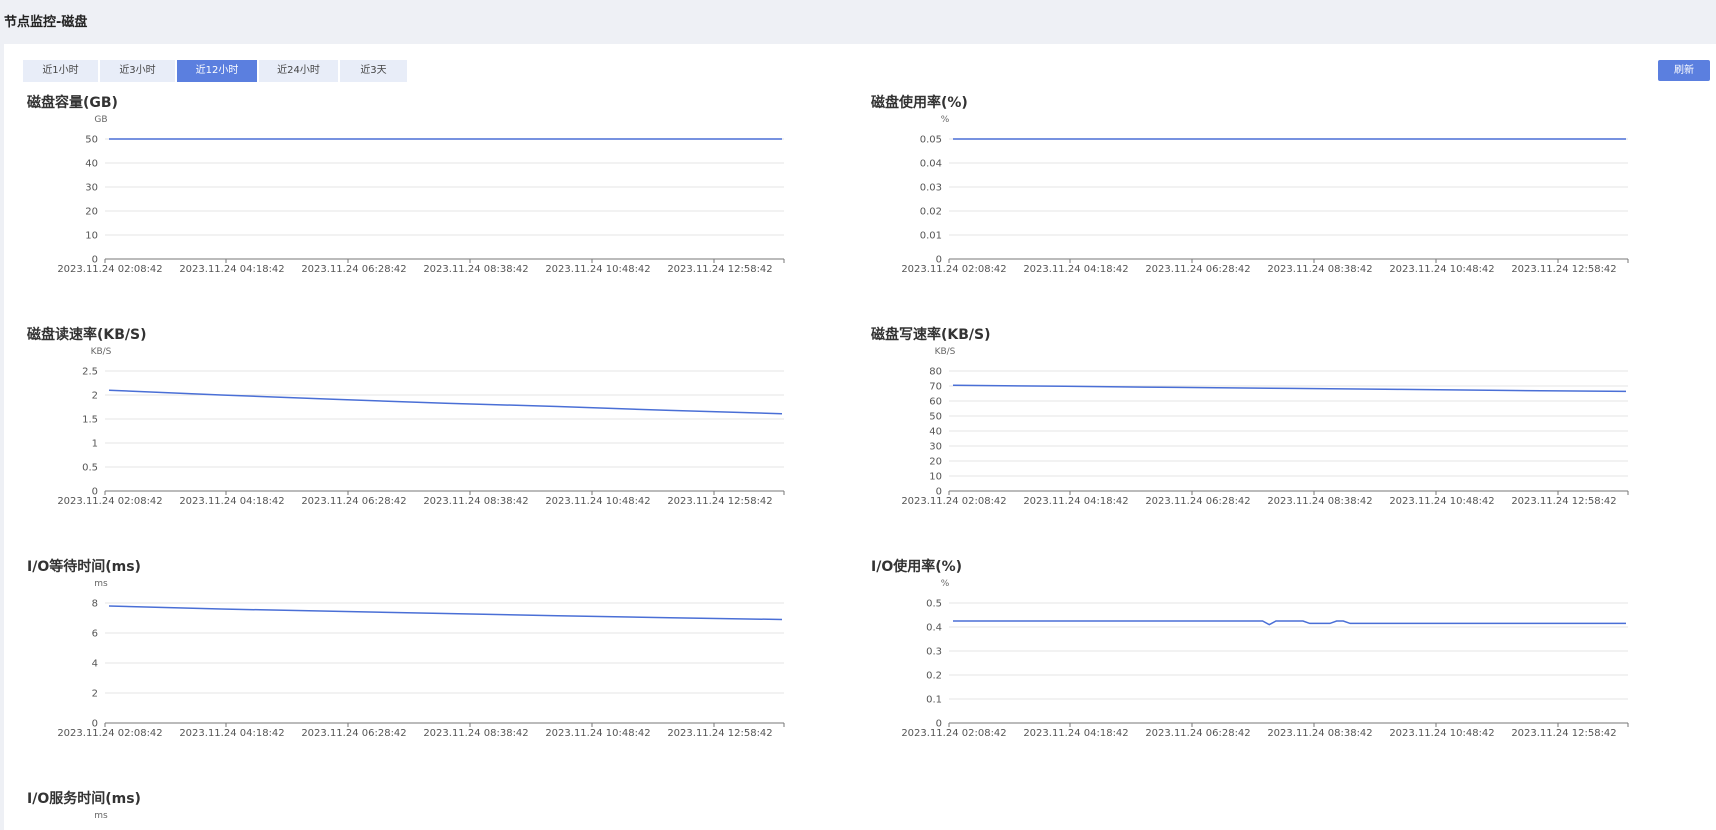 This screenshot has height=830, width=1716. What do you see at coordinates (858, 22) in the screenshot?
I see `top-bar: 节点监控-磁盘` at bounding box center [858, 22].